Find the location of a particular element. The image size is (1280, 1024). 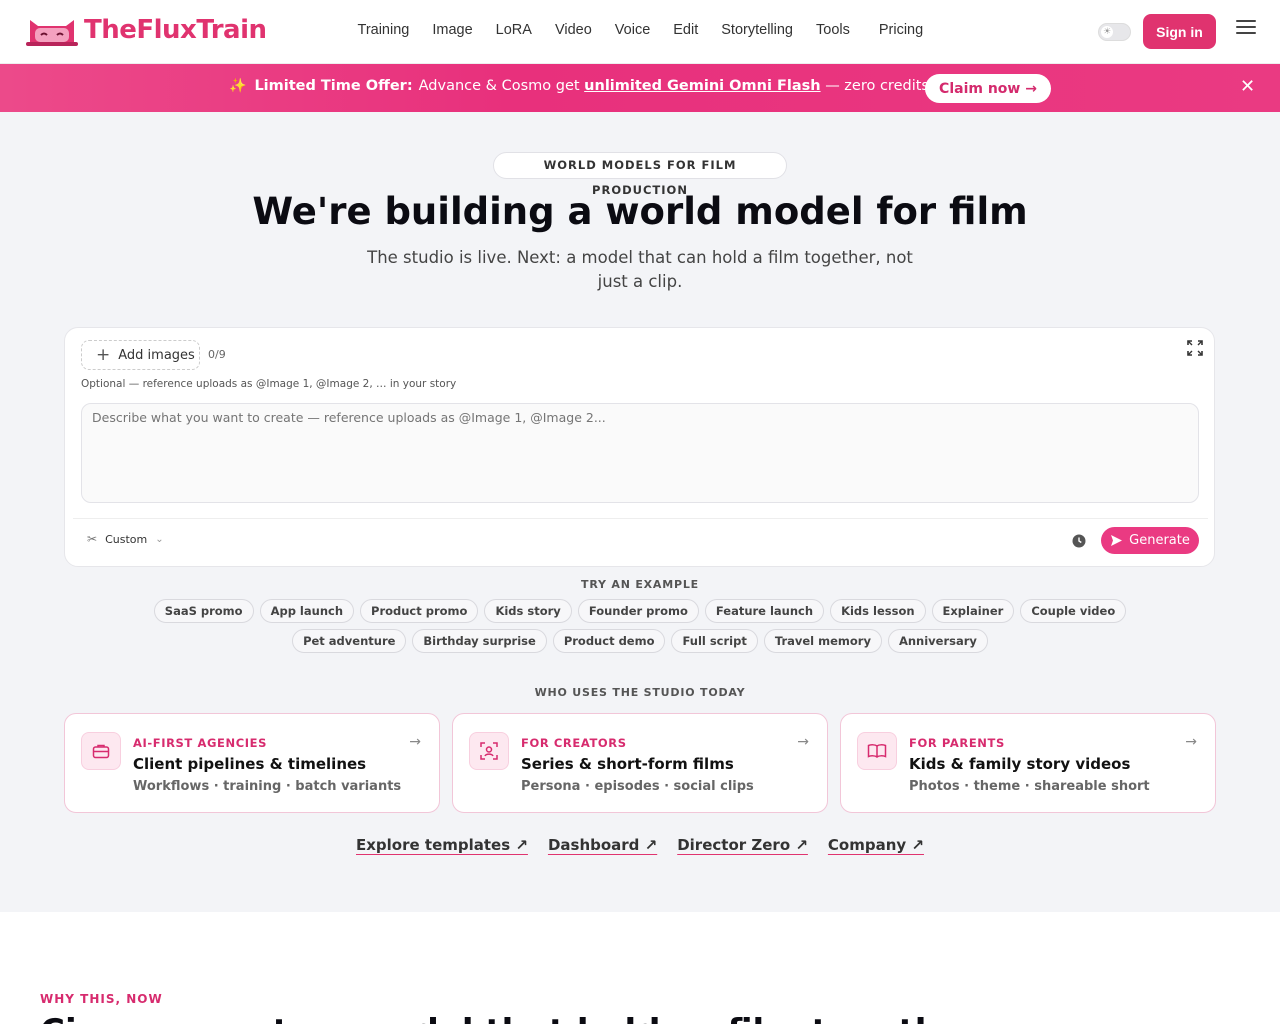

nav-storytelling: Storytelling is located at coordinates (757, 30).